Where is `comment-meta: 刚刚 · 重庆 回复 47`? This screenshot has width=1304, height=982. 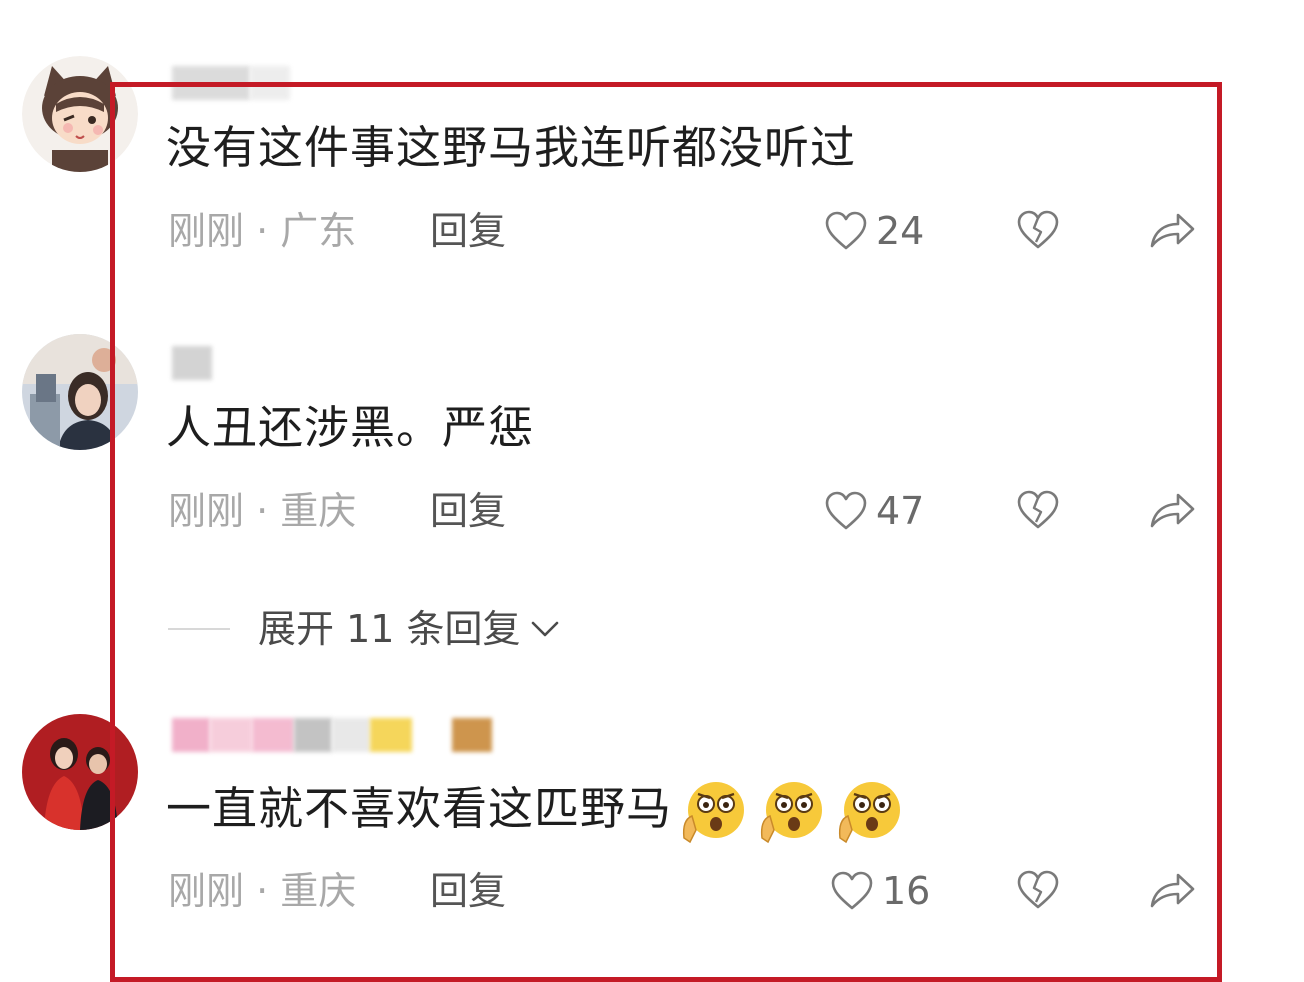
comment-meta: 刚刚 · 重庆 回复 47 is located at coordinates (688, 511).